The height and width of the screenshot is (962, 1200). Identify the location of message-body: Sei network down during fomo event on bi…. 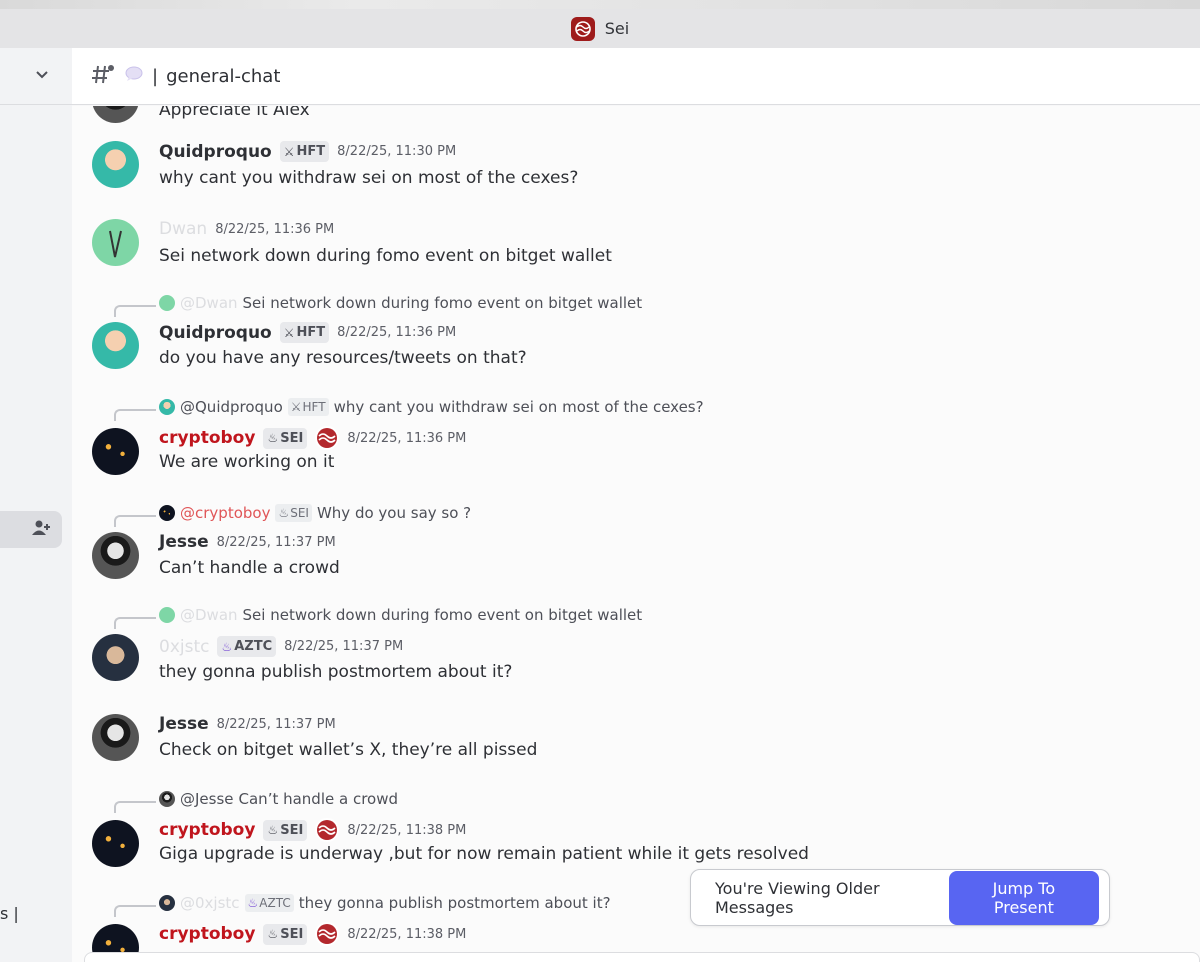
(385, 256).